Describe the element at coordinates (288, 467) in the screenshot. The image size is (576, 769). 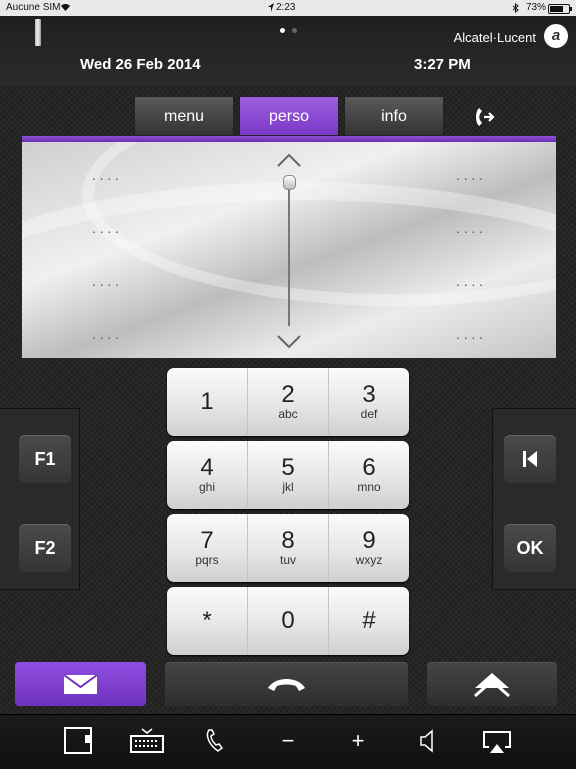
I see `key-digit: 5` at that location.